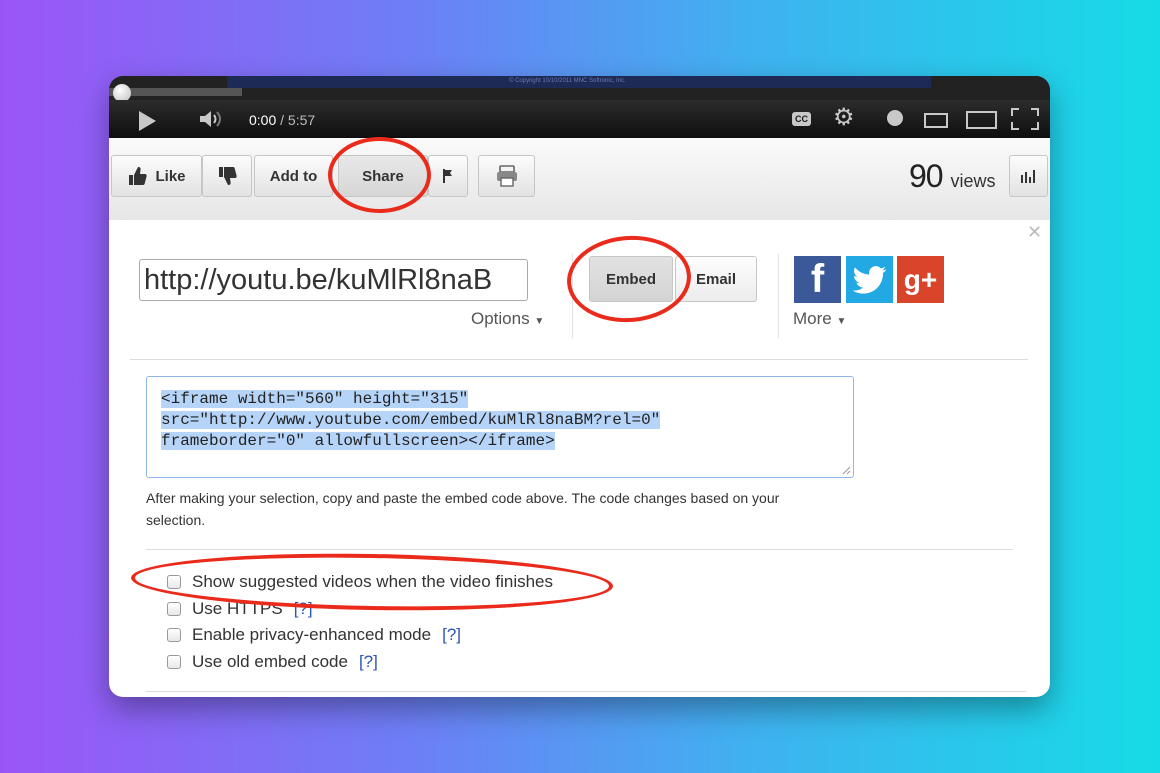 This screenshot has width=1160, height=773. I want to click on options-label: Options, so click(500, 318).